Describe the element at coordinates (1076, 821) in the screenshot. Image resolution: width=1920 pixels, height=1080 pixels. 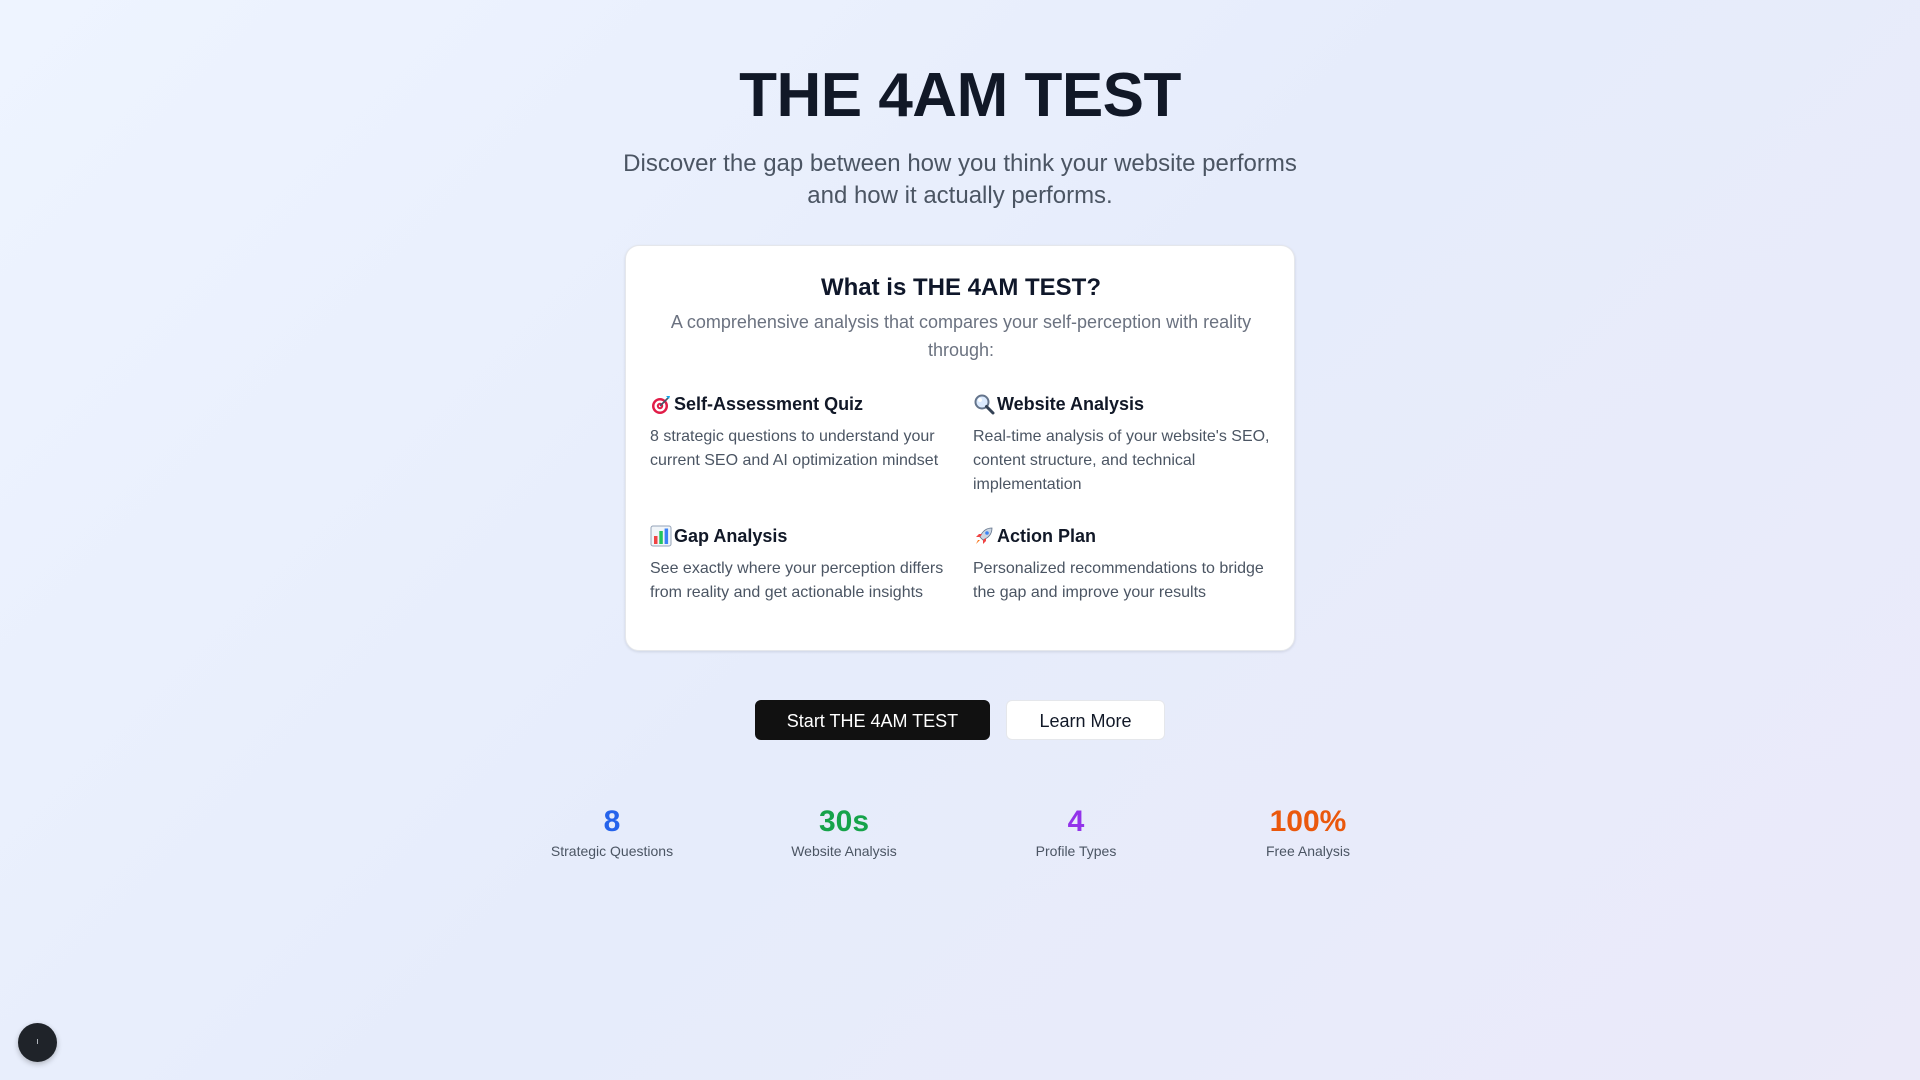
I see `stat-value: 4` at that location.